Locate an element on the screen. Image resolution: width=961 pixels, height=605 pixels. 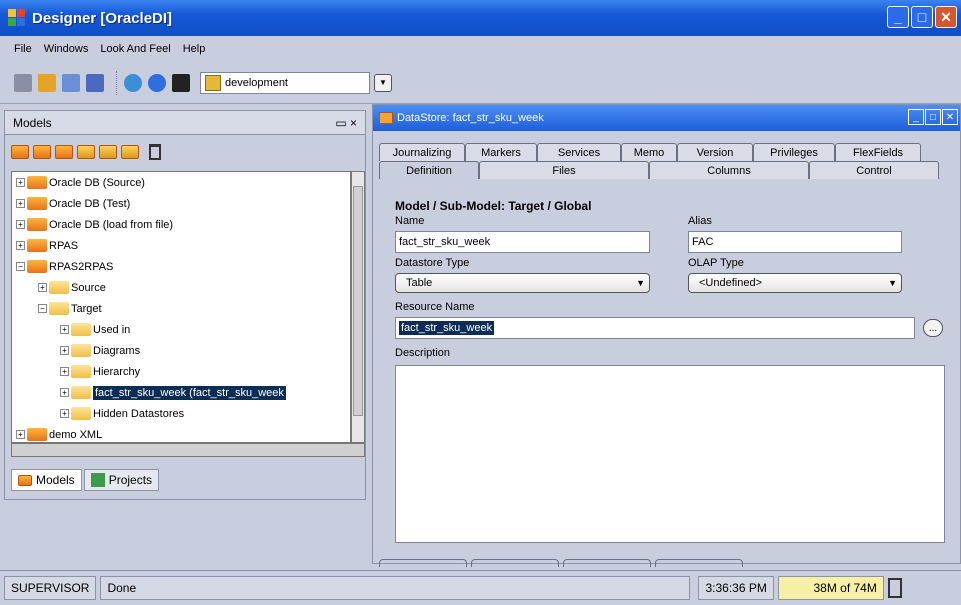
chevron-down-icon: ▼ is located at coordinates (383, 82).